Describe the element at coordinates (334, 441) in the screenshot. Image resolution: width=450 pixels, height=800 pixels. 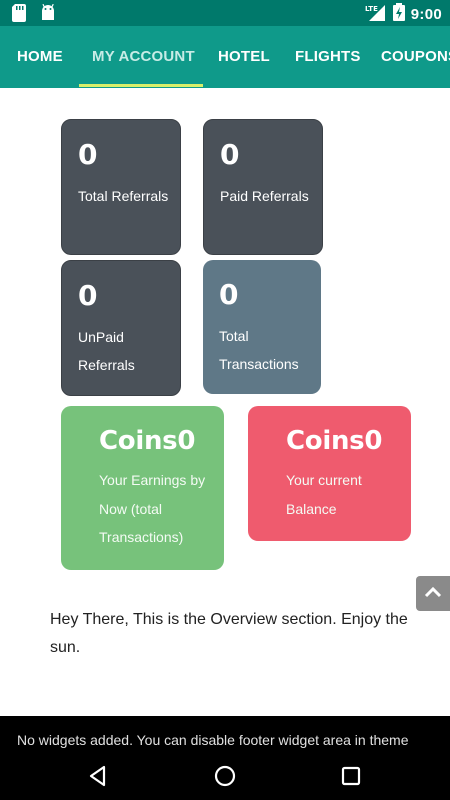
I see `balance-coins-value: Coins0` at that location.